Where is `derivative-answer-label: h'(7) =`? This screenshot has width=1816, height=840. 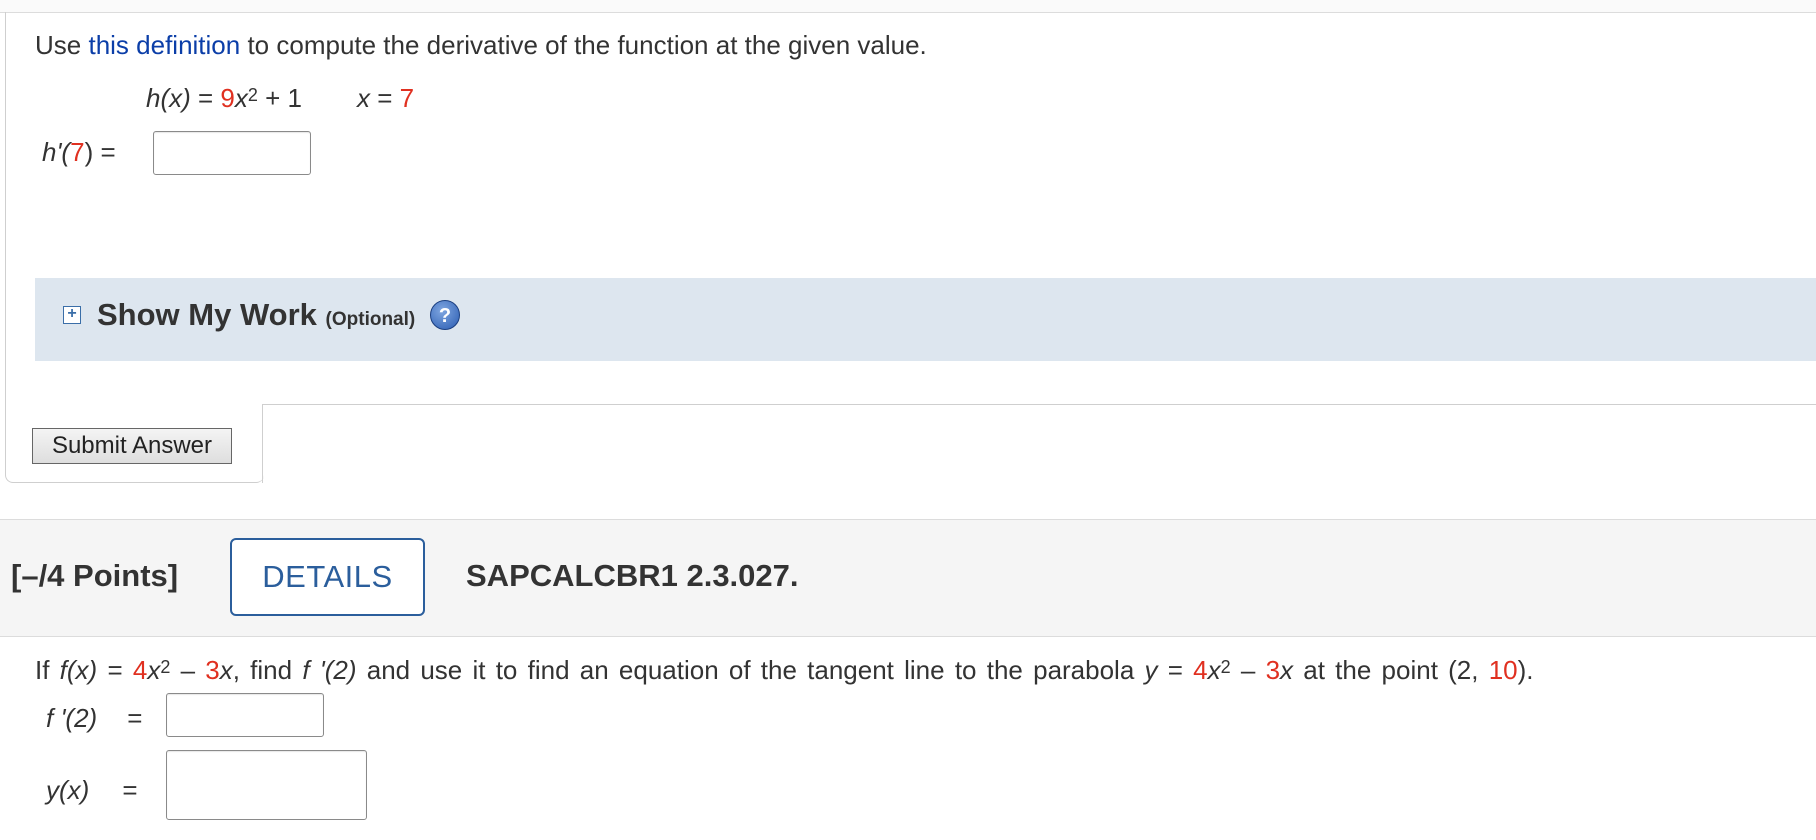 derivative-answer-label: h'(7) = is located at coordinates (79, 152).